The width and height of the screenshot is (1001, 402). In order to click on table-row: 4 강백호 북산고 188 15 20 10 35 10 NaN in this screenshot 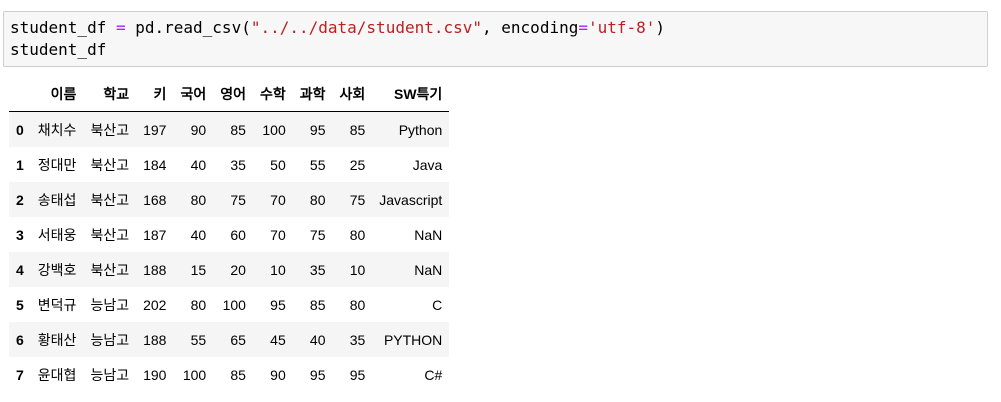, I will do `click(229, 269)`.